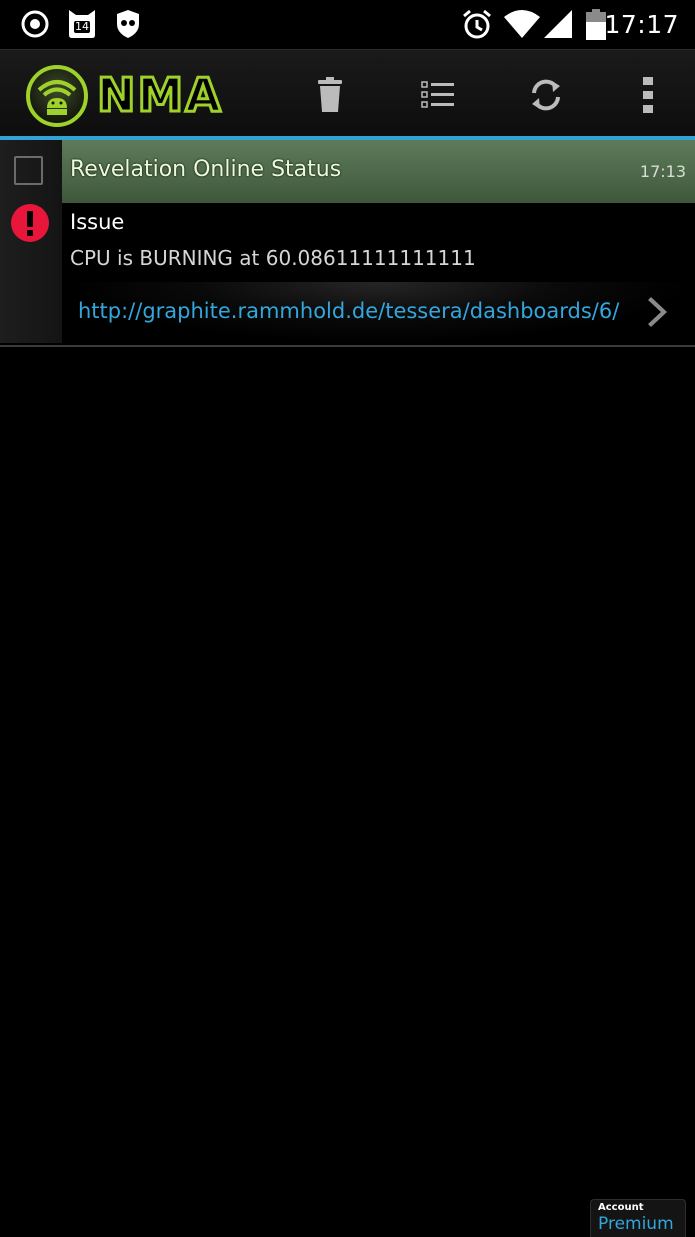 Image resolution: width=695 pixels, height=1237 pixels. What do you see at coordinates (347, 24) in the screenshot?
I see `status-bar: 14 17:17` at bounding box center [347, 24].